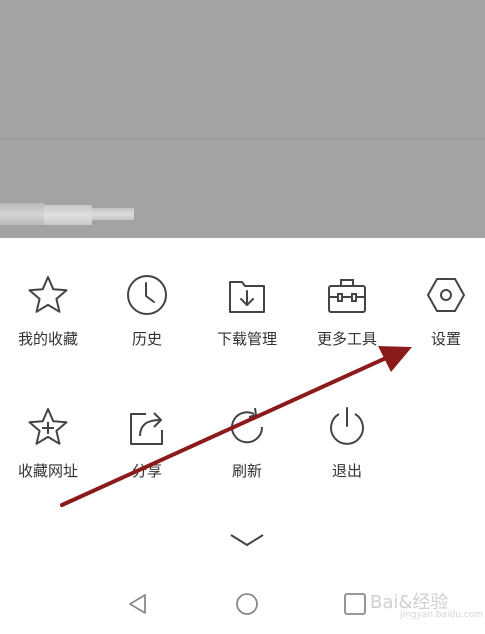 The height and width of the screenshot is (634, 485). What do you see at coordinates (247, 425) in the screenshot?
I see `refresh-icon` at bounding box center [247, 425].